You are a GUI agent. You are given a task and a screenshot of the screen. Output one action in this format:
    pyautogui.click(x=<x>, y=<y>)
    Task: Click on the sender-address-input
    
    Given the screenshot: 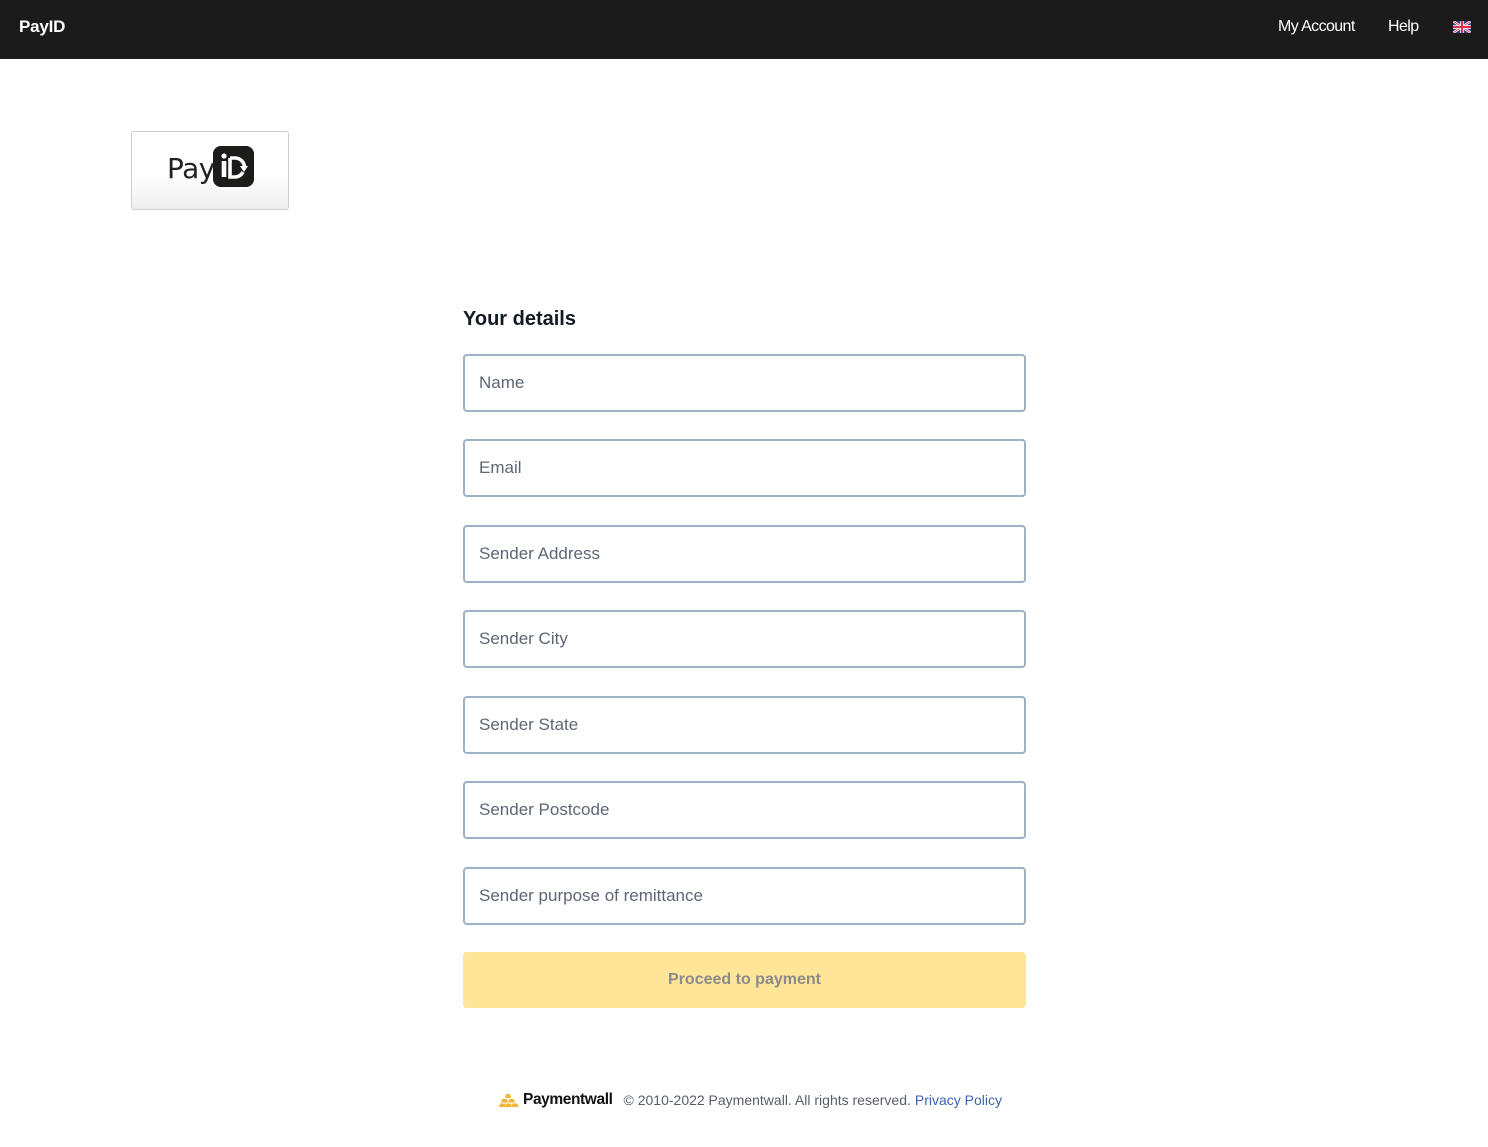 What is the action you would take?
    pyautogui.click(x=744, y=554)
    